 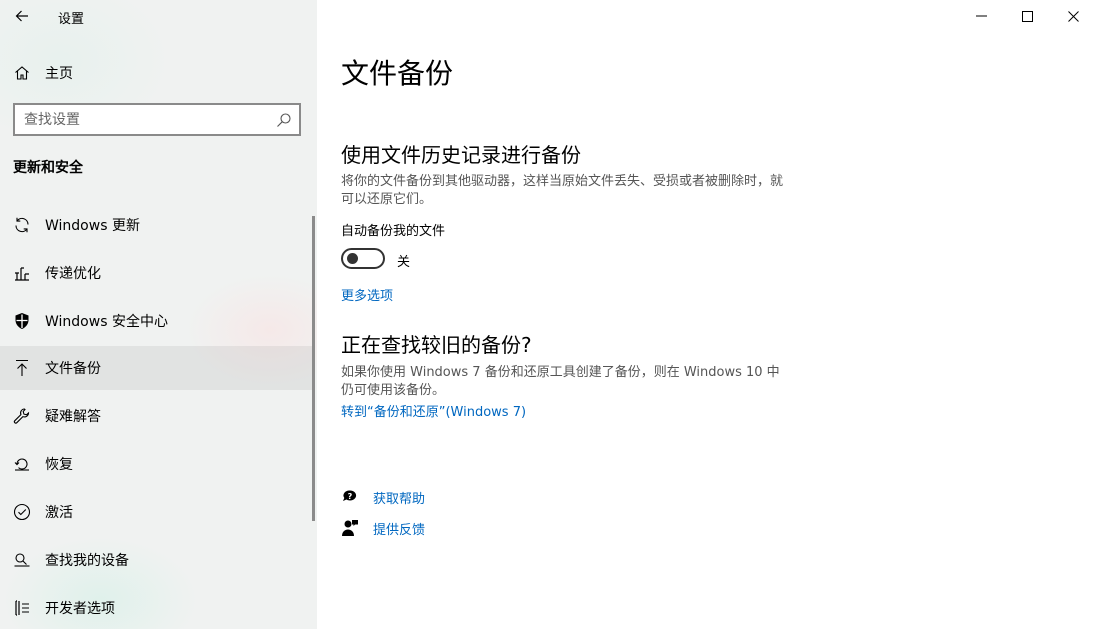 I want to click on sidebar-item-activation: 激活, so click(x=157, y=512).